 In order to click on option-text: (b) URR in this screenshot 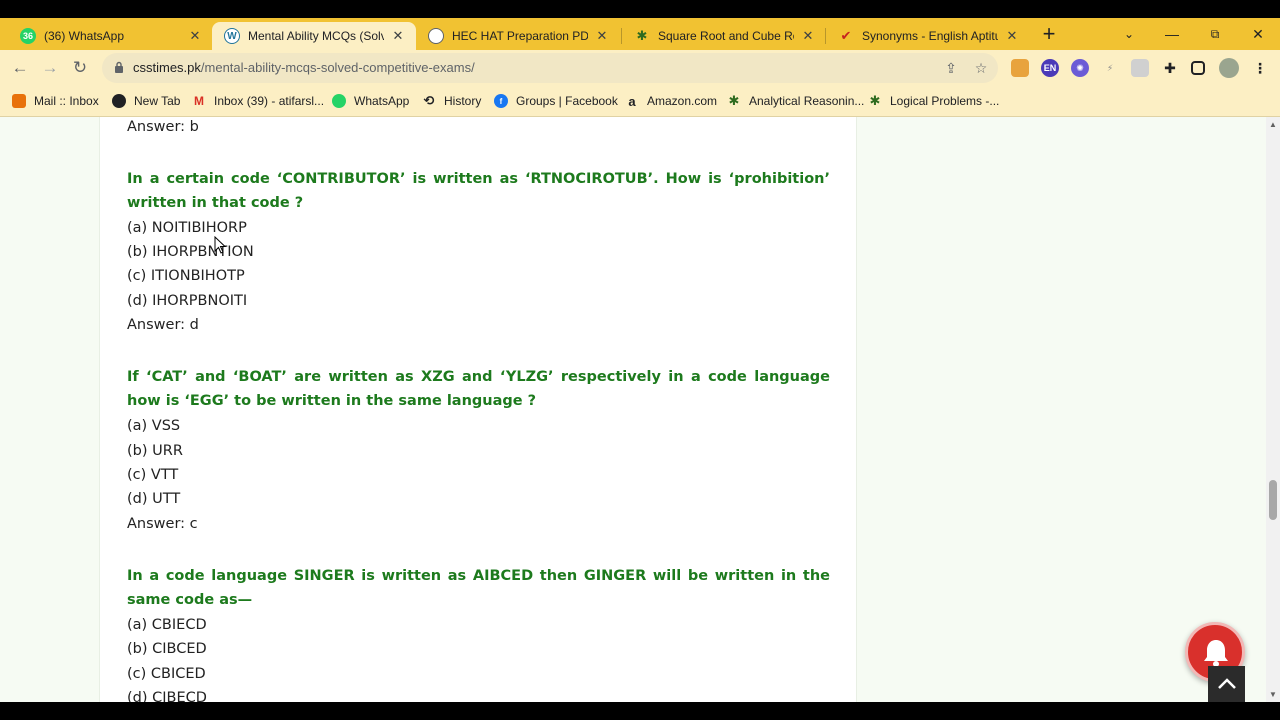, I will do `click(155, 451)`.